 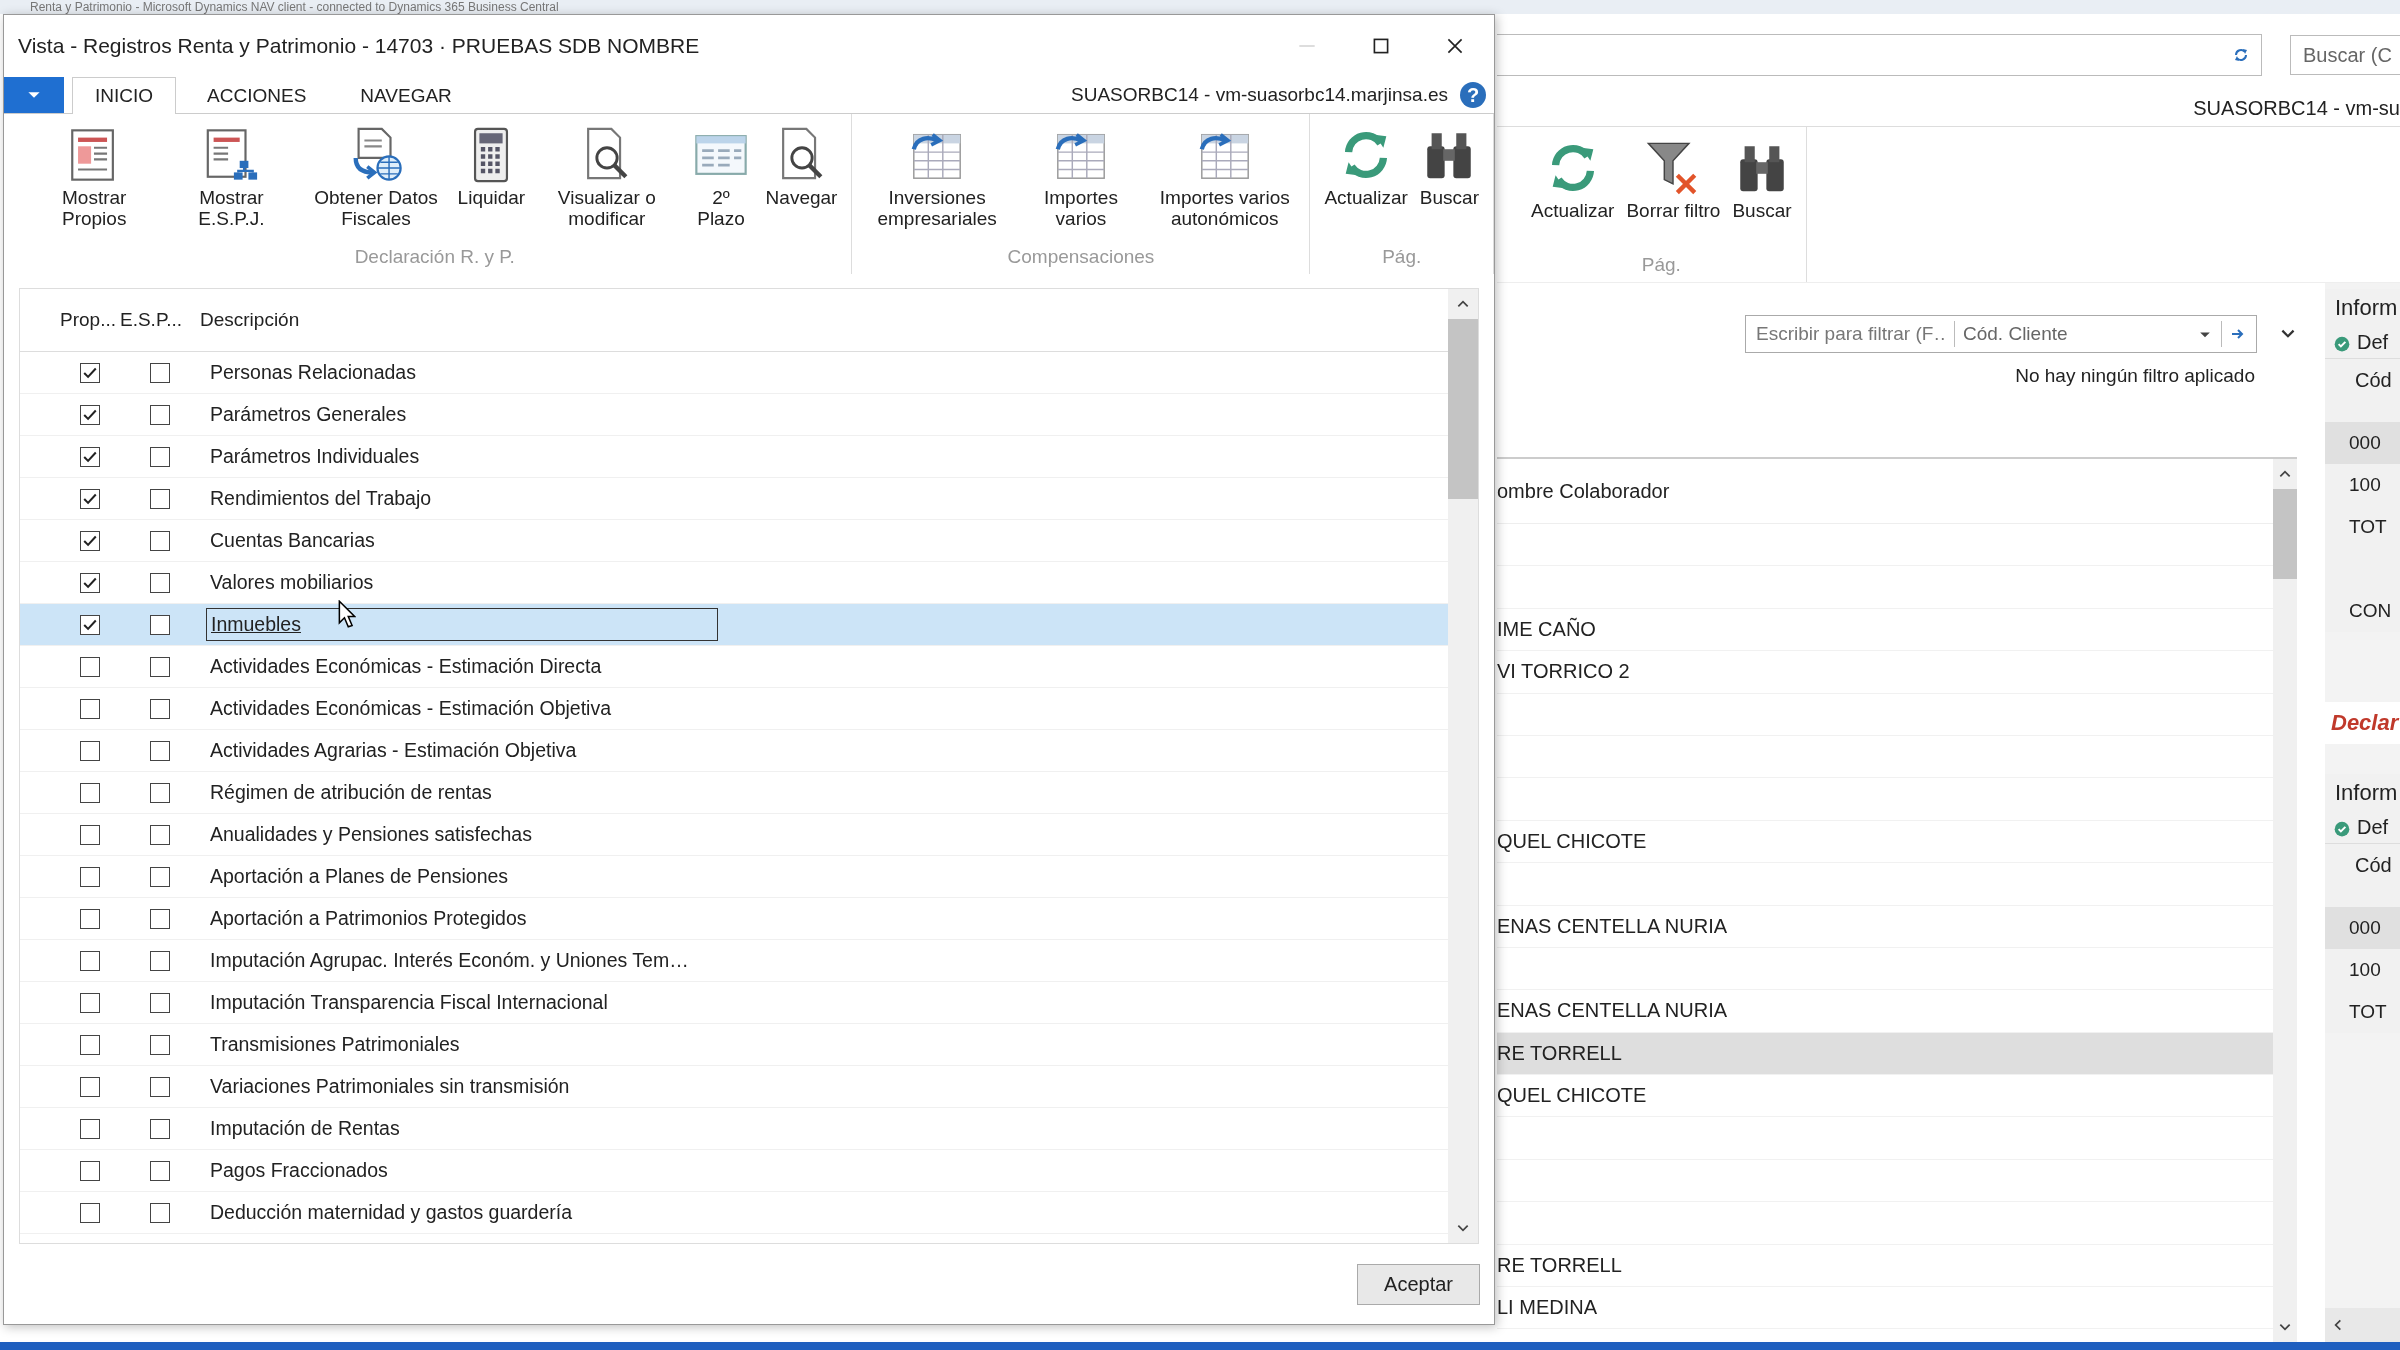 I want to click on ribbon-button: Importes varios, so click(x=1081, y=178).